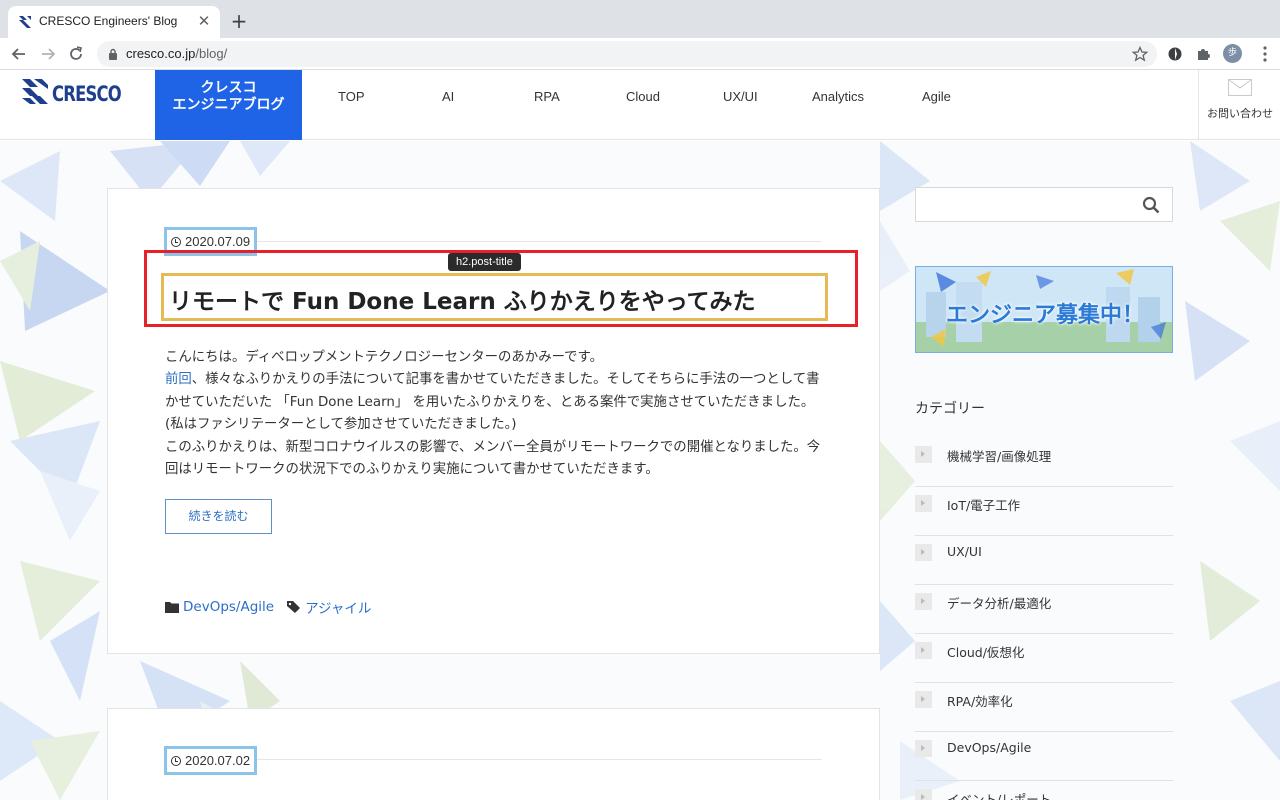  I want to click on folder-icon, so click(172, 607).